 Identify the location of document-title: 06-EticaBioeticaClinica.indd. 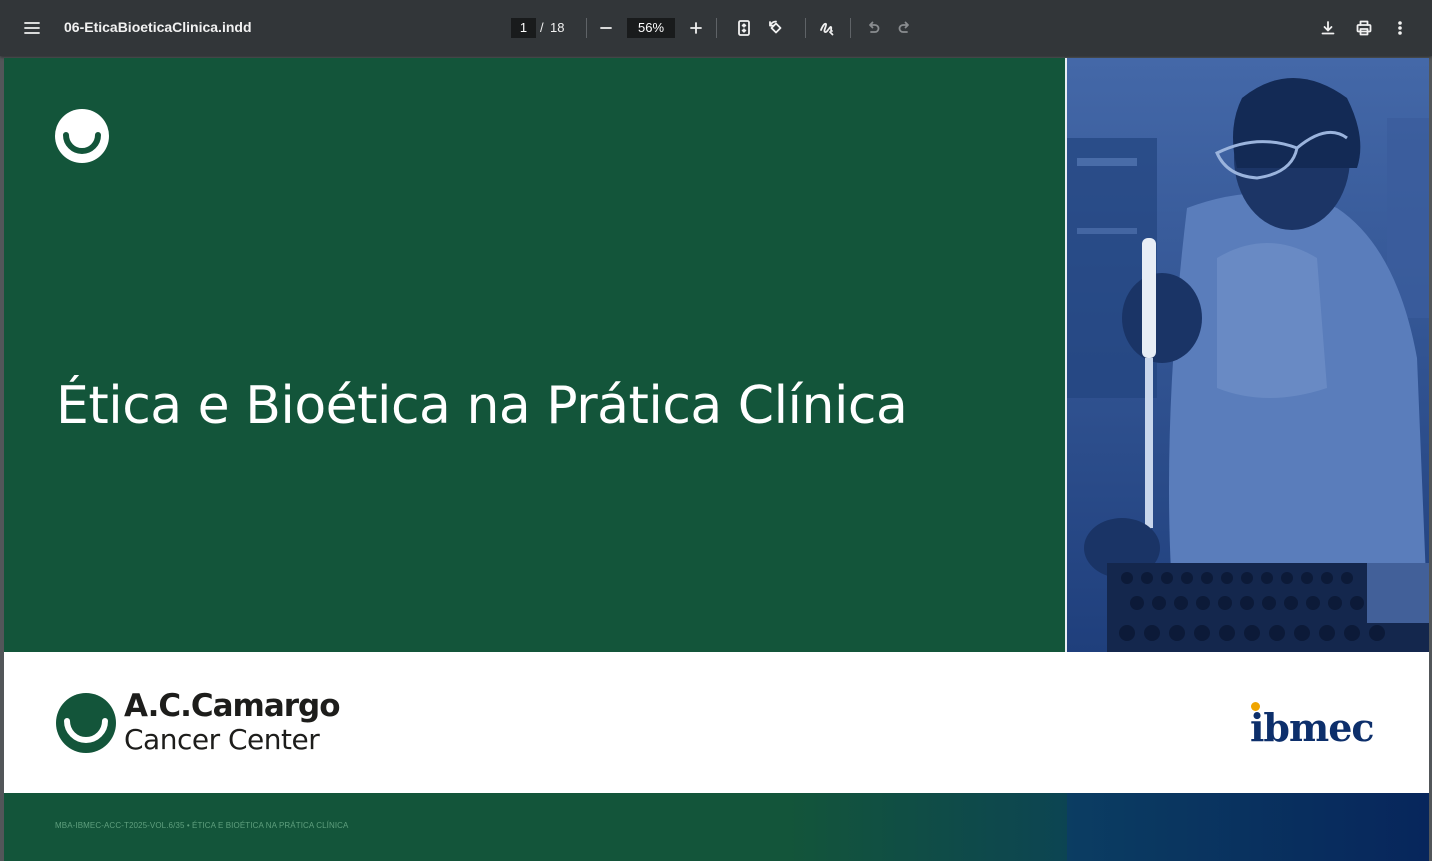
(158, 27).